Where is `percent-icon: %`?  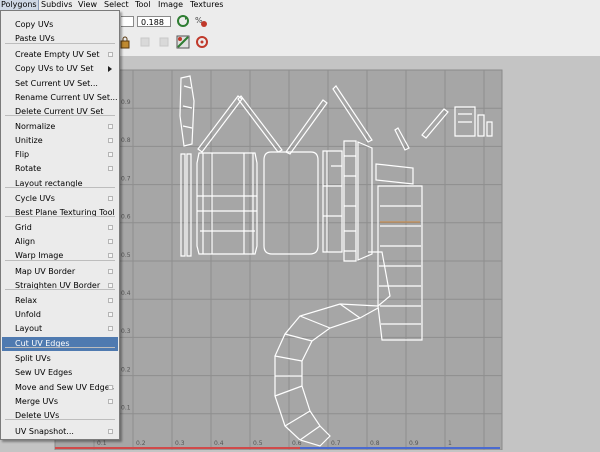
percent-icon: % is located at coordinates (201, 21).